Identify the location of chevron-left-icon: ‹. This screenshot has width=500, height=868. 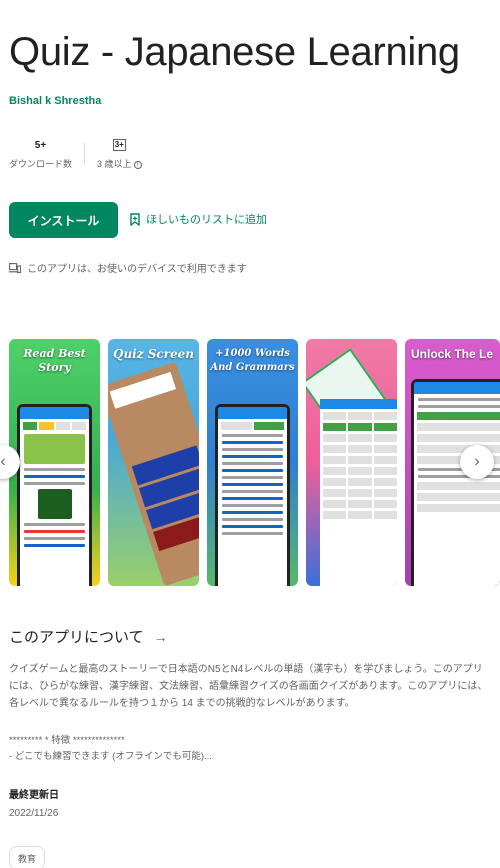
(3, 461).